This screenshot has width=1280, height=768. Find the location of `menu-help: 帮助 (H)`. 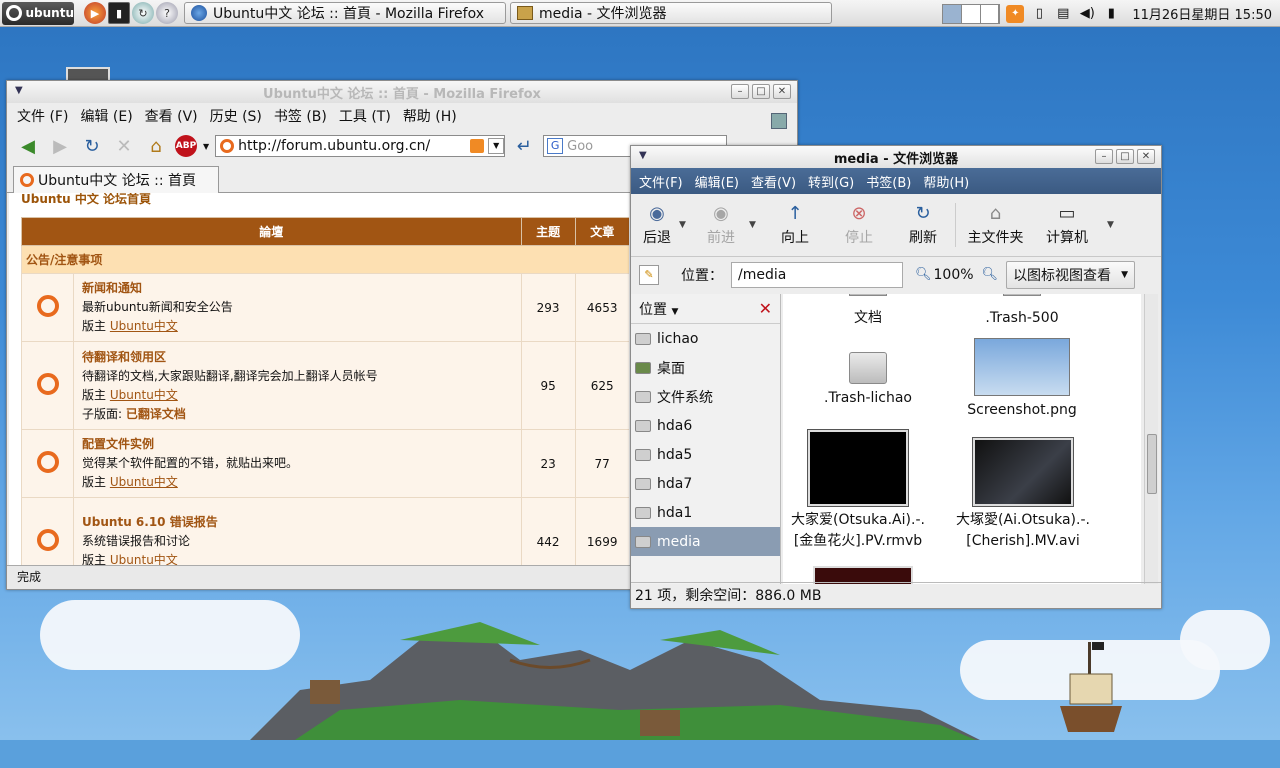

menu-help: 帮助 (H) is located at coordinates (430, 116).